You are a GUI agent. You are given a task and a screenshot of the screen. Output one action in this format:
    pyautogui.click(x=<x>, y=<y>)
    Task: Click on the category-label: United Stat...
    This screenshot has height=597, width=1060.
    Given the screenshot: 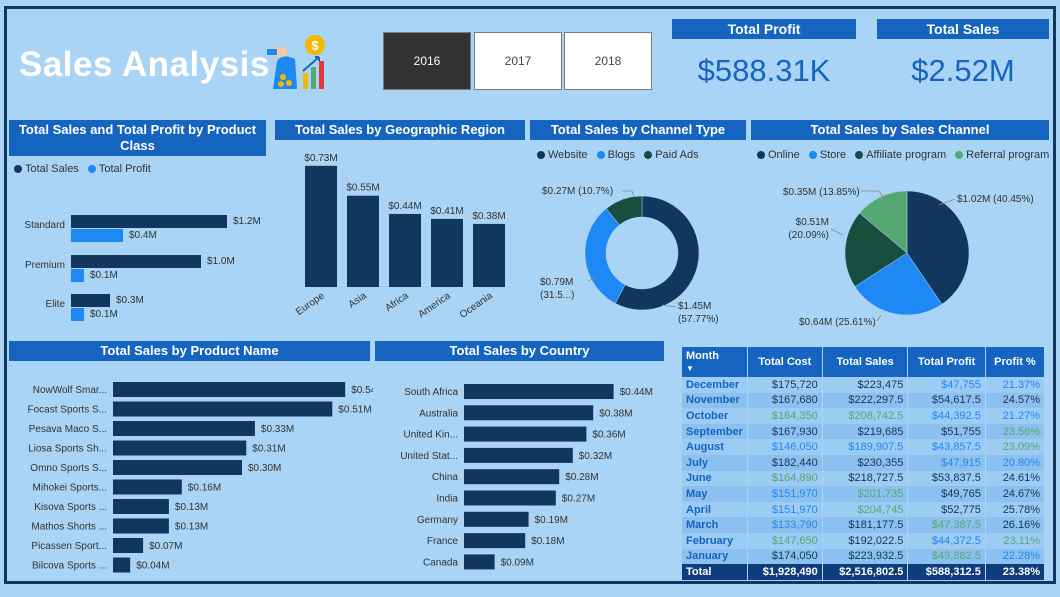 What is the action you would take?
    pyautogui.click(x=429, y=456)
    